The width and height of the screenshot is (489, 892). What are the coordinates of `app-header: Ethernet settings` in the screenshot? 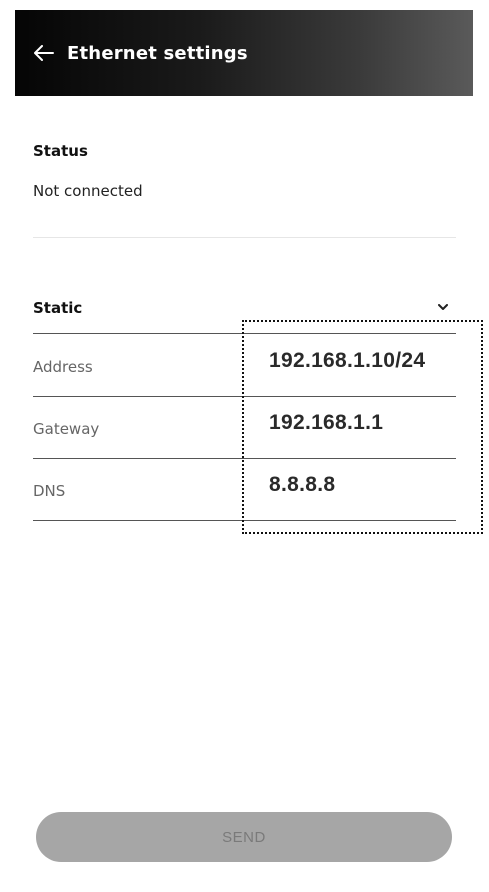 It's located at (244, 53).